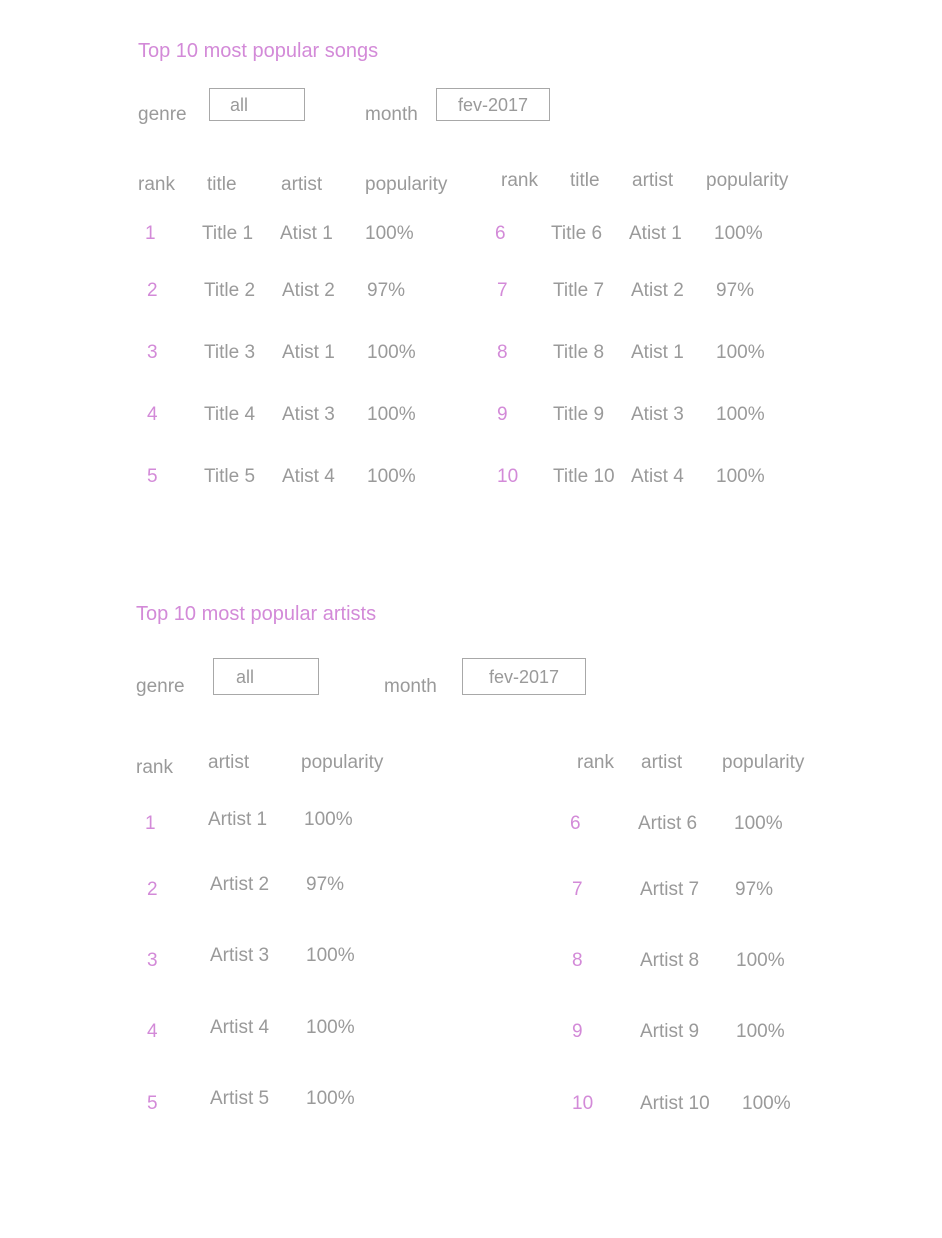  Describe the element at coordinates (508, 476) in the screenshot. I see `song-rank: 10` at that location.